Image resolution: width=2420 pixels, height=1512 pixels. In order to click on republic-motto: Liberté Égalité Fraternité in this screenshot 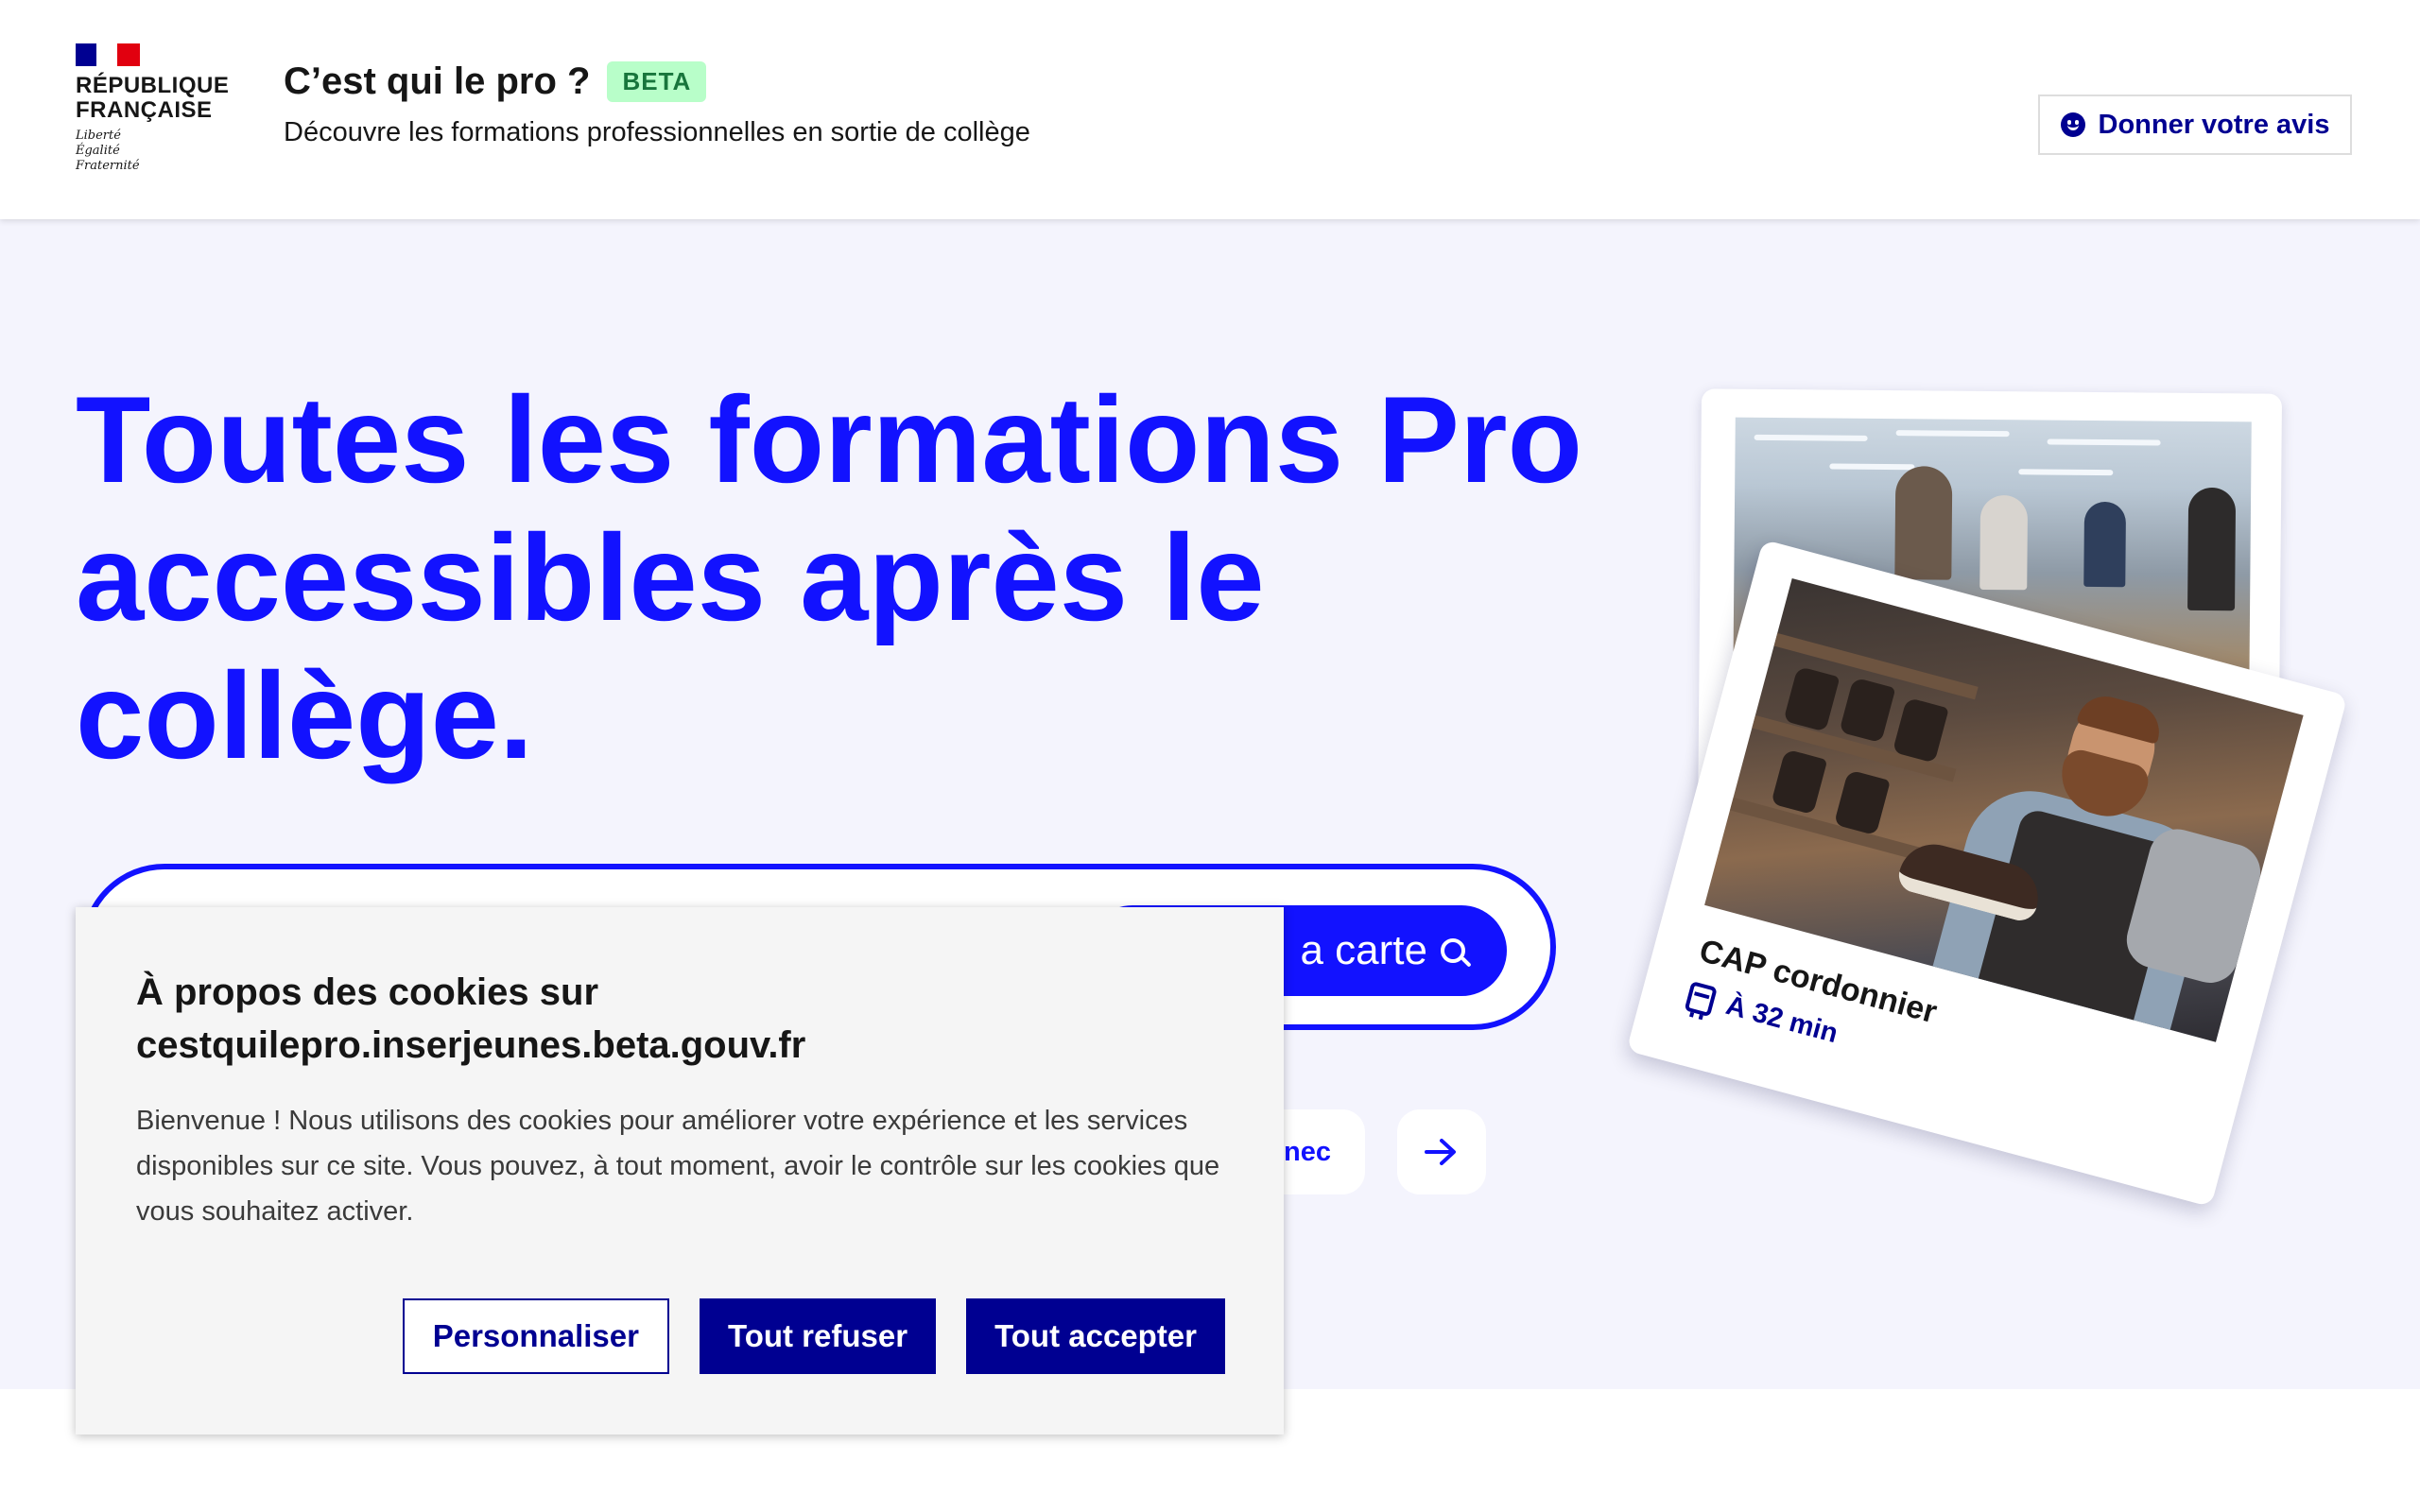, I will do `click(156, 151)`.